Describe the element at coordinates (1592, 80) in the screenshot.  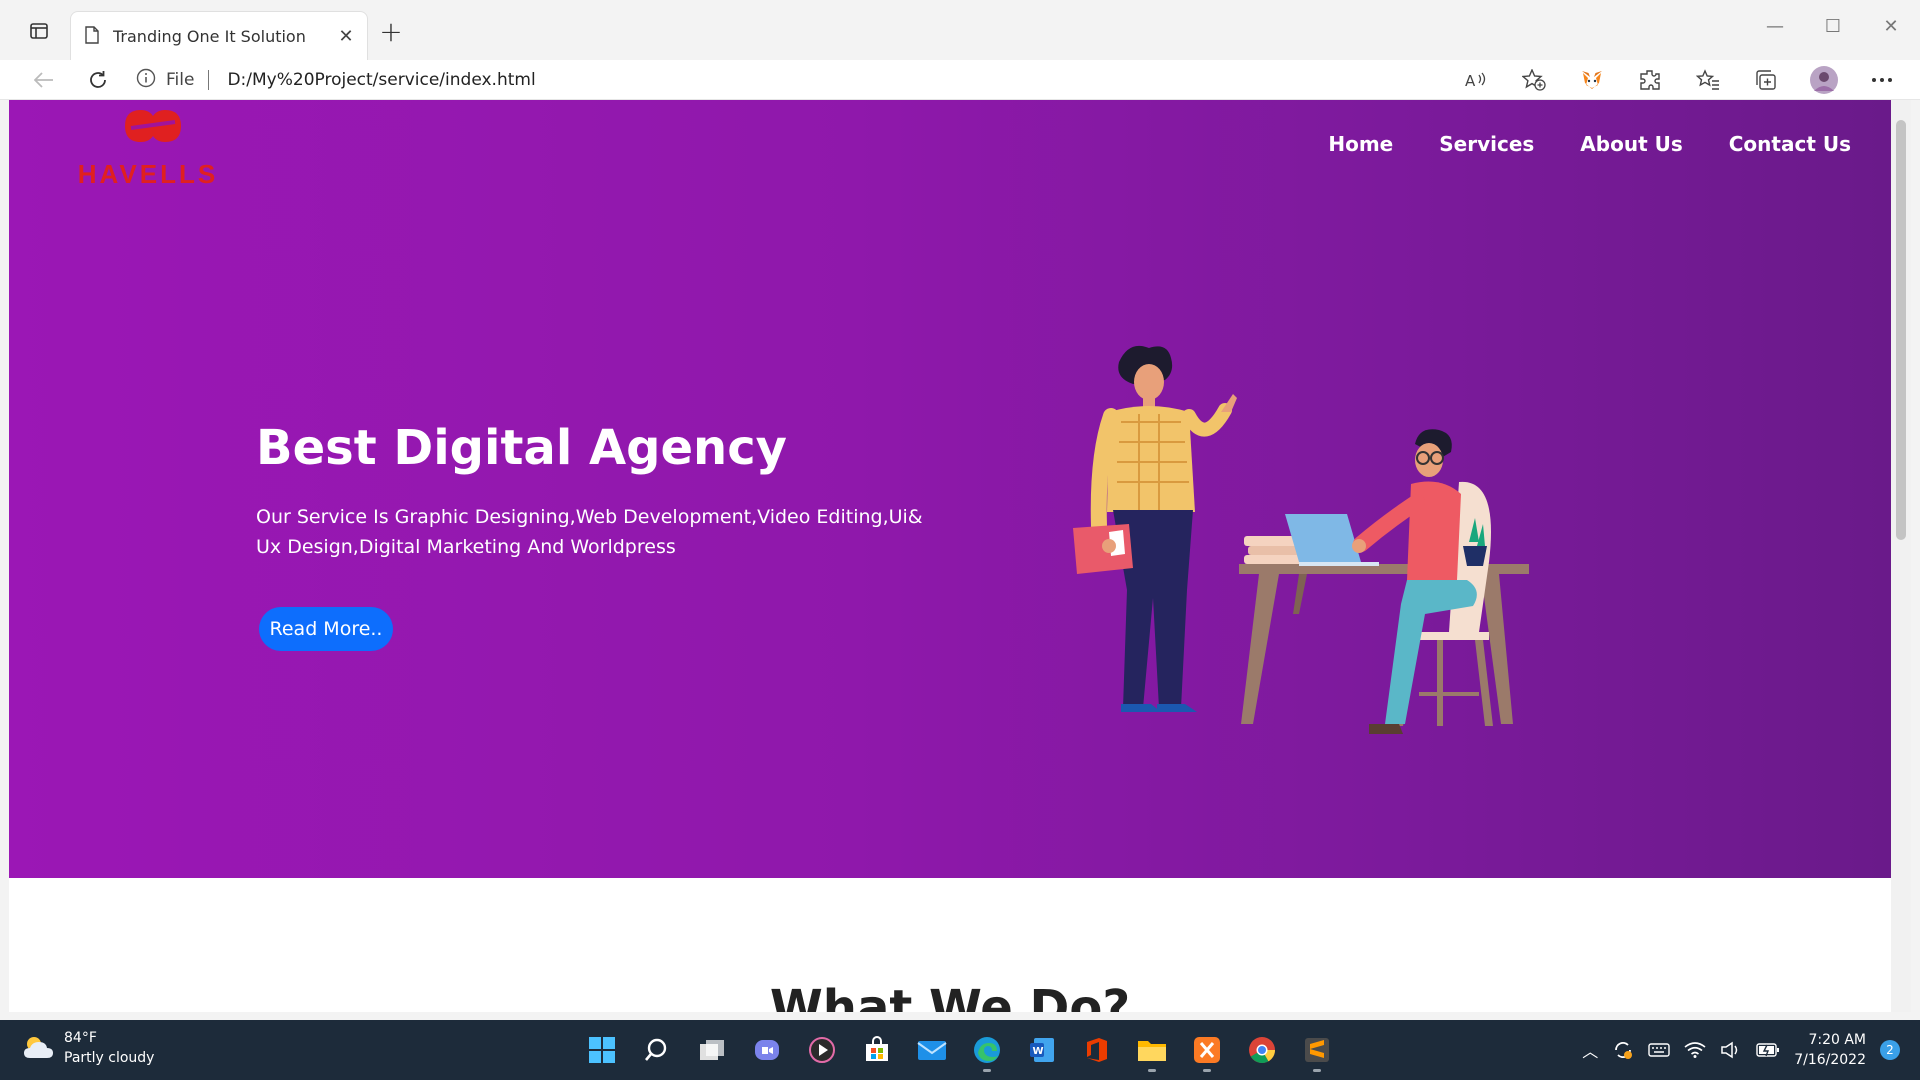
I see `metamask-extension-icon` at that location.